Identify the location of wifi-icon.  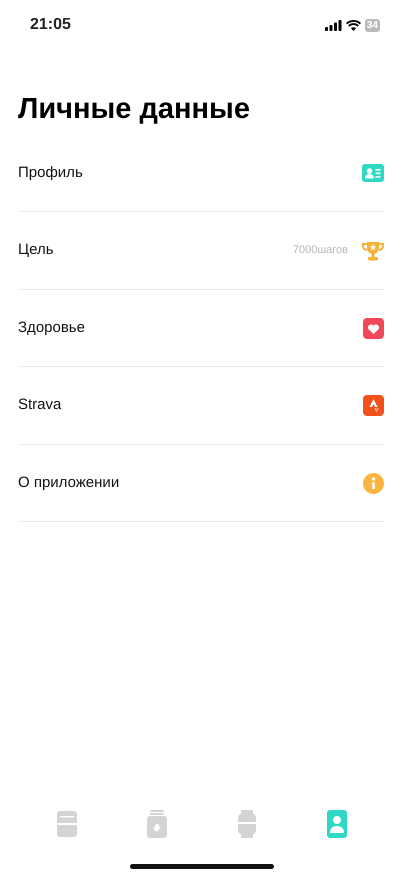
(353, 25).